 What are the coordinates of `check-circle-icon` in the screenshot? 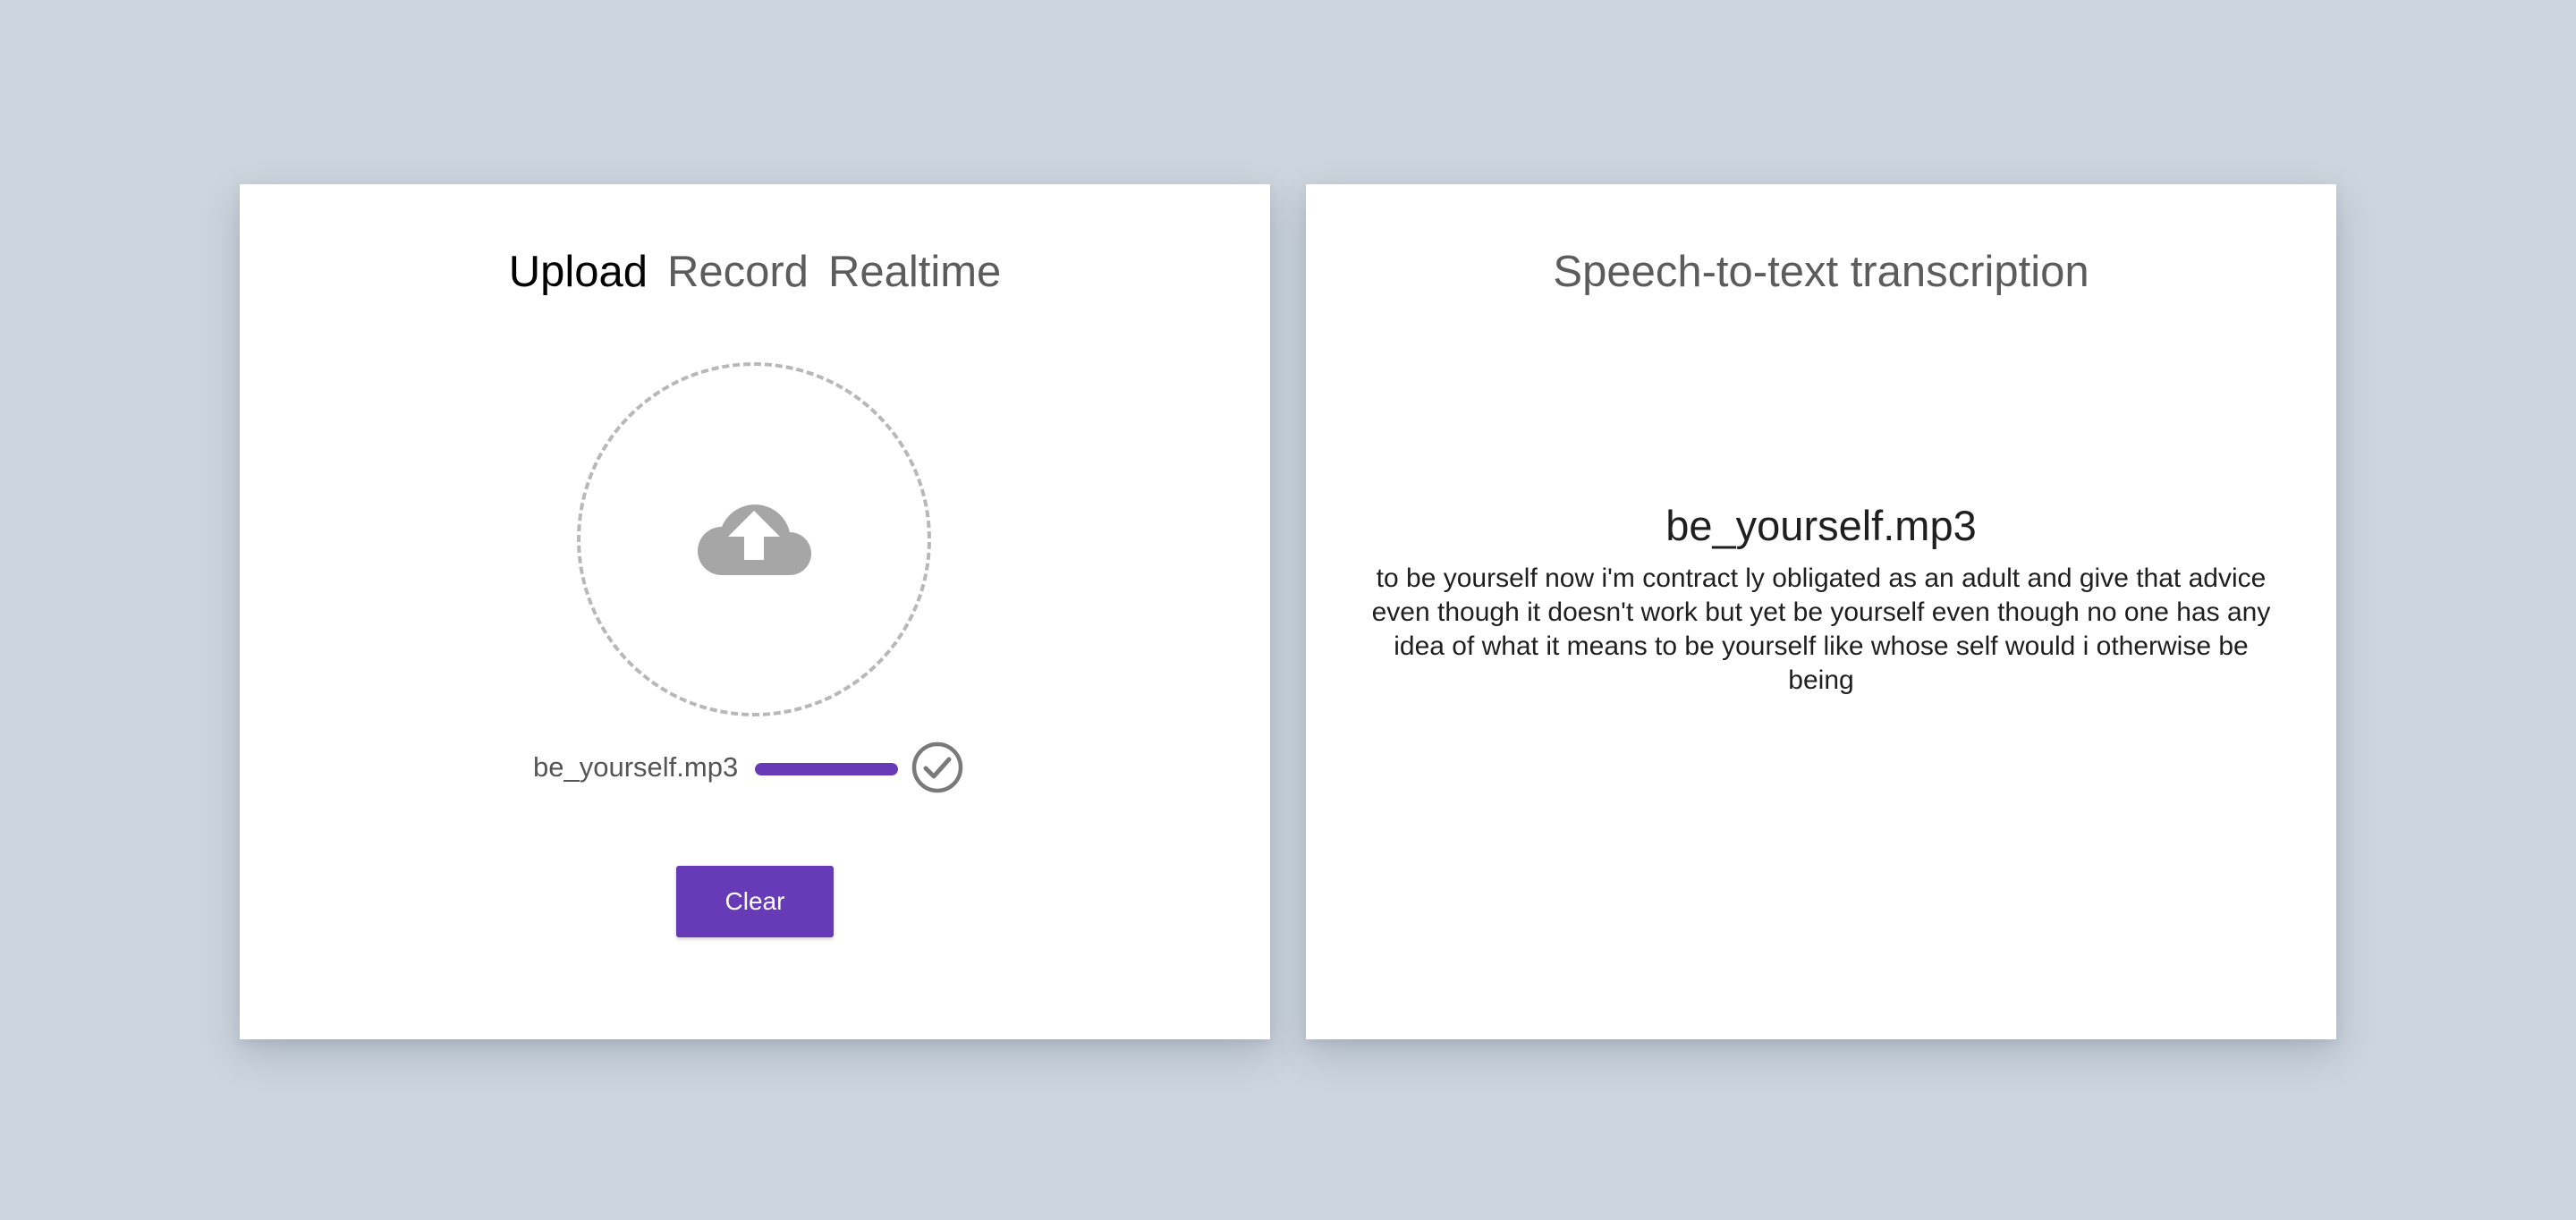 It's located at (937, 767).